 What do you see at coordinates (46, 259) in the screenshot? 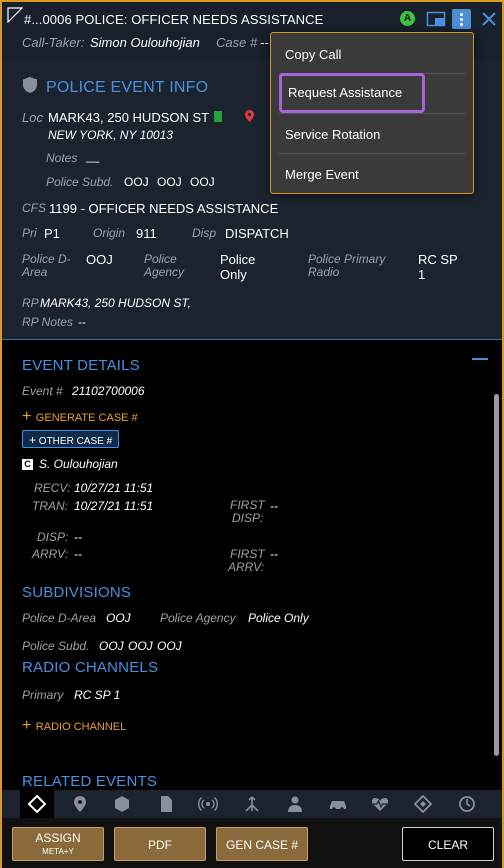
I see `police-darea-label-1: Police D-` at bounding box center [46, 259].